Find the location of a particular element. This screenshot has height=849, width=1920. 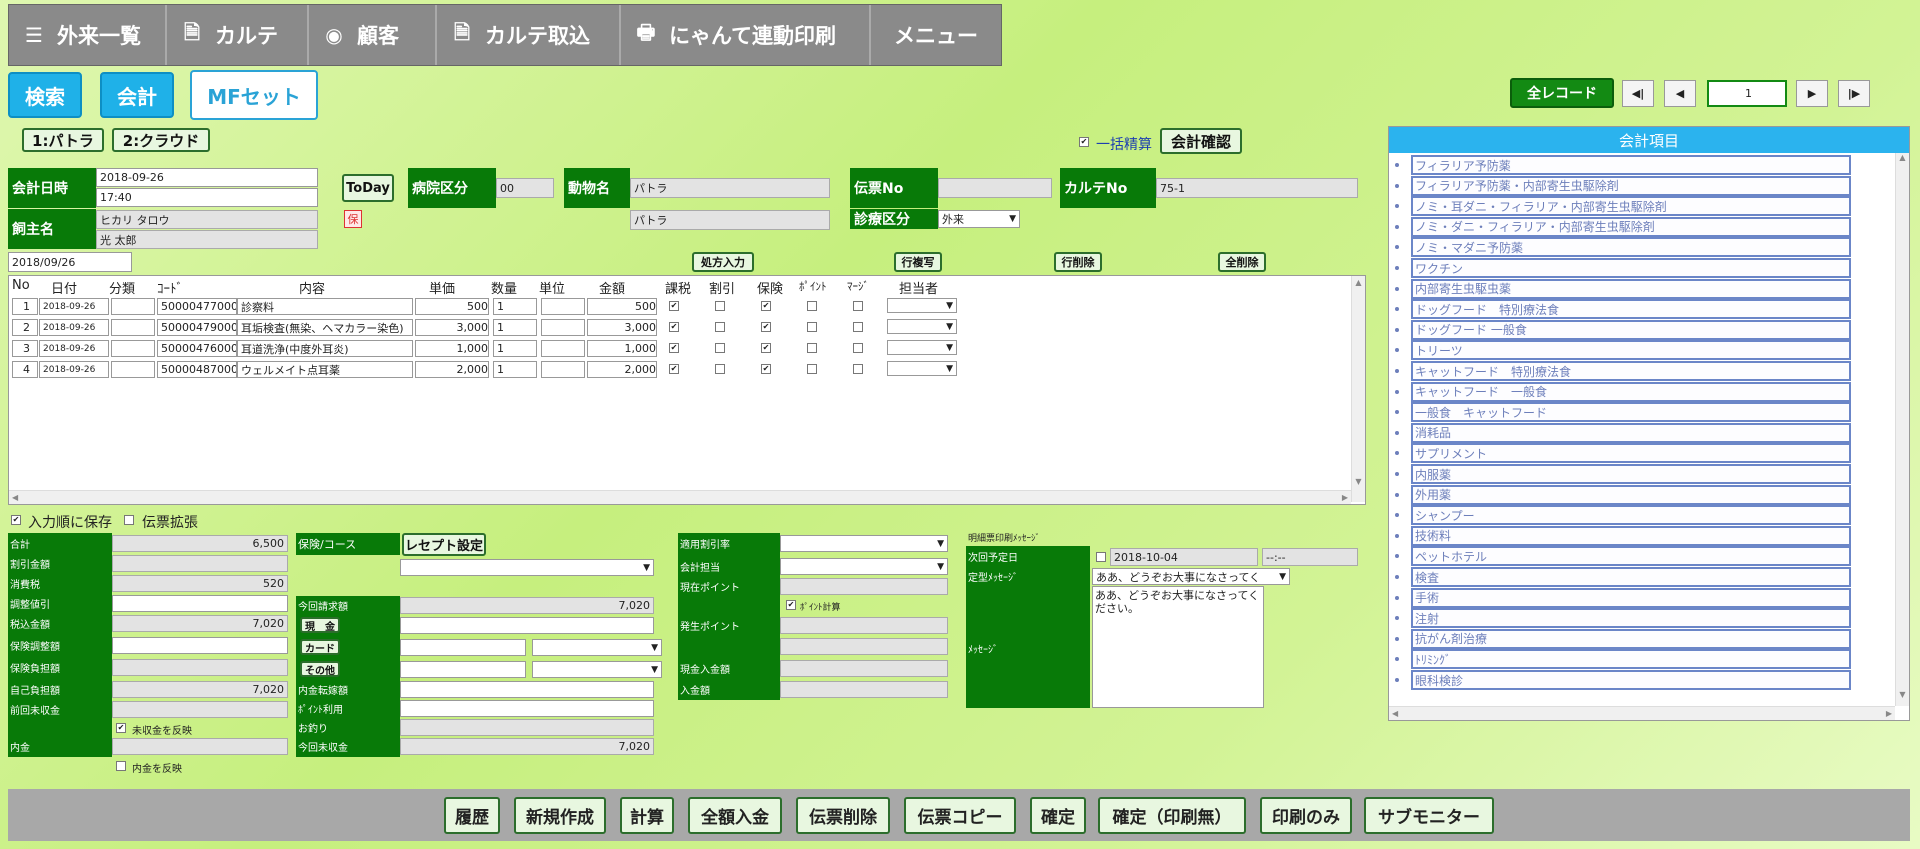

search-mode-button: 検索 is located at coordinates (45, 95).